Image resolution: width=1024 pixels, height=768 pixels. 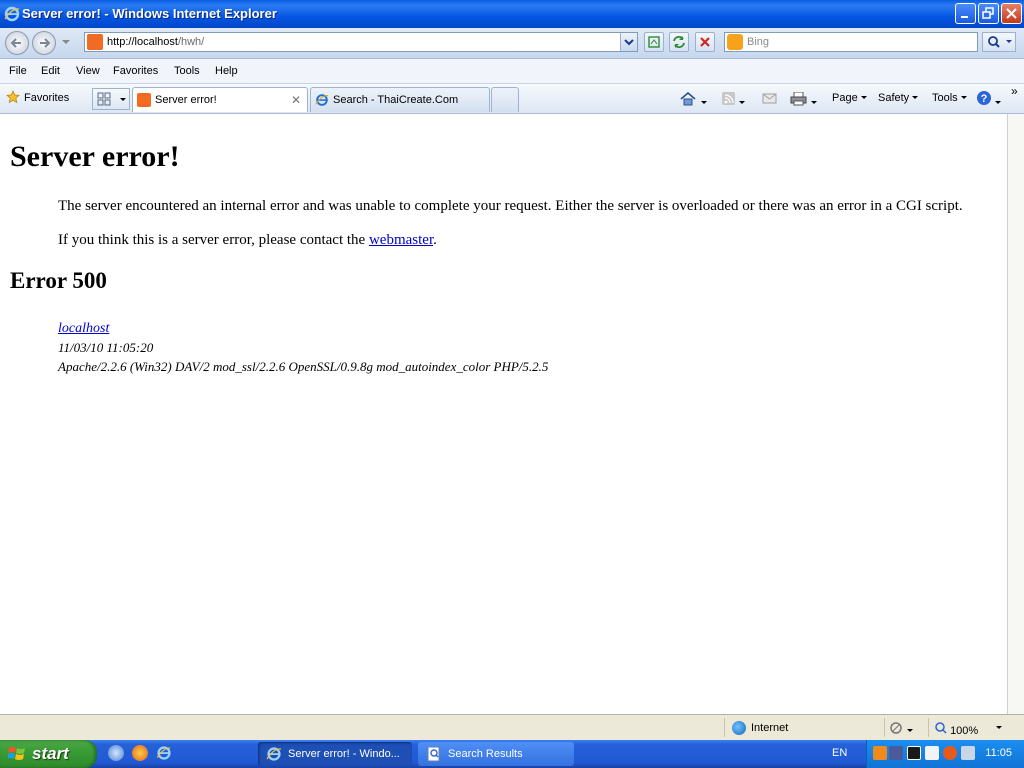 I want to click on webmaster-link: webmaster, so click(x=401, y=240).